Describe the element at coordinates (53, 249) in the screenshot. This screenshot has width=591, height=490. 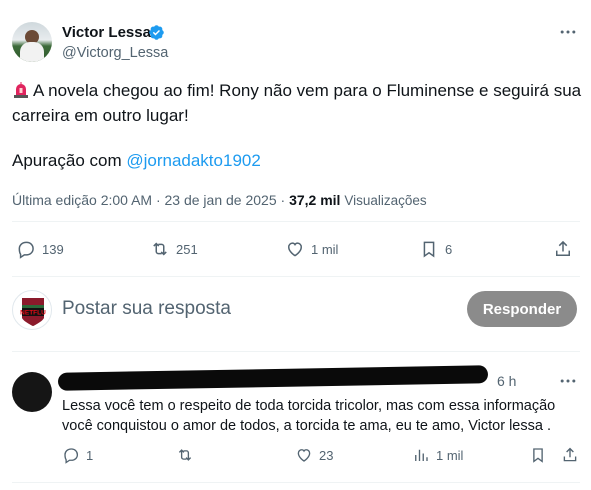
I see `reply-count: 139` at that location.